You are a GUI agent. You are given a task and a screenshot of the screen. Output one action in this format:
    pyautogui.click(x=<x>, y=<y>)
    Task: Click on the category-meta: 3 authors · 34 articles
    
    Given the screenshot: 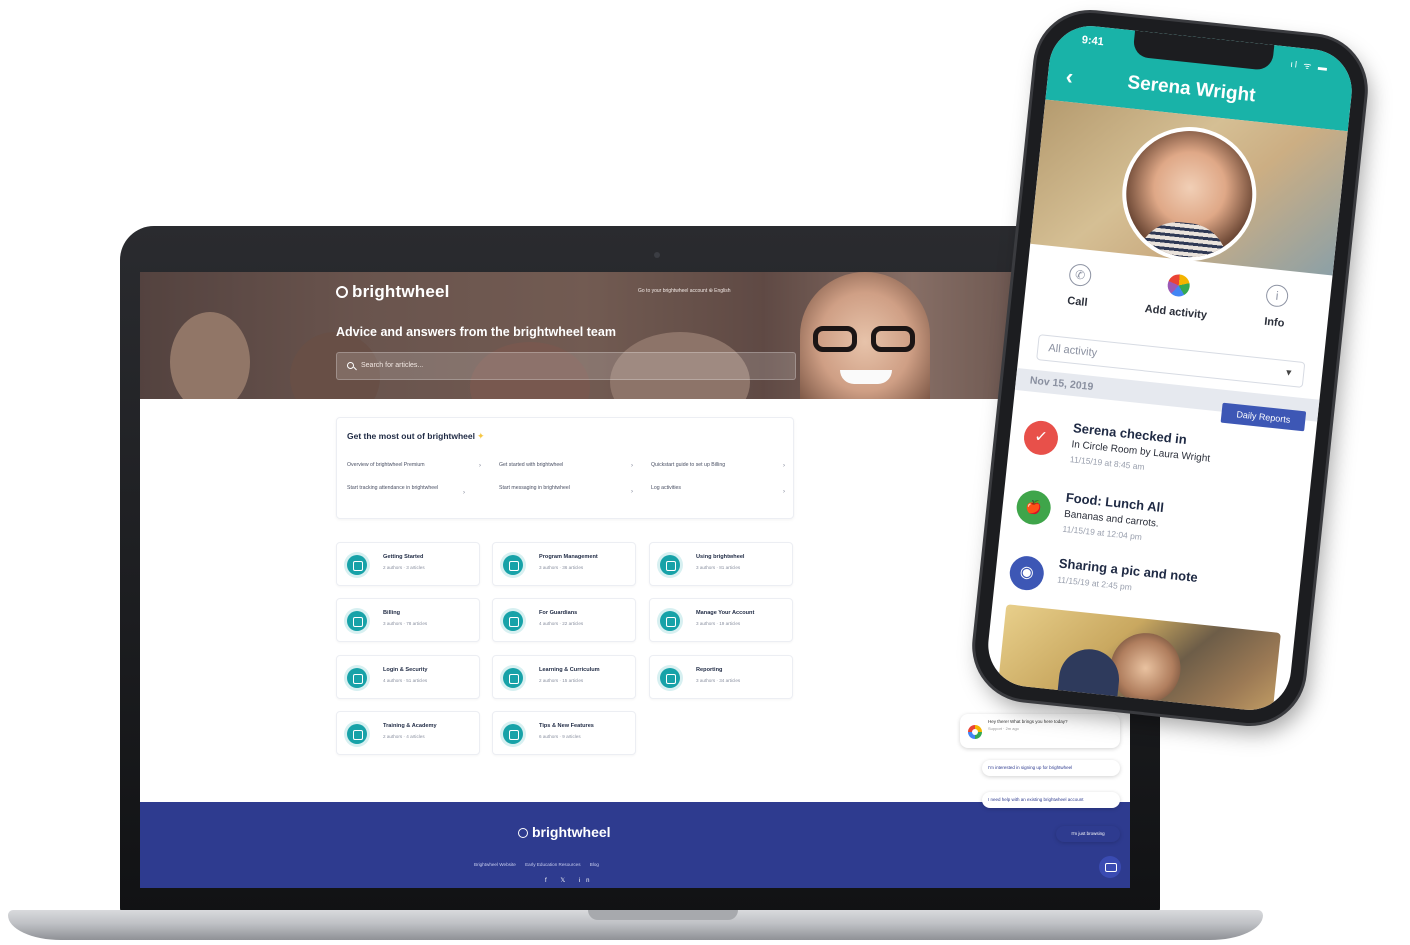 What is the action you would take?
    pyautogui.click(x=718, y=680)
    